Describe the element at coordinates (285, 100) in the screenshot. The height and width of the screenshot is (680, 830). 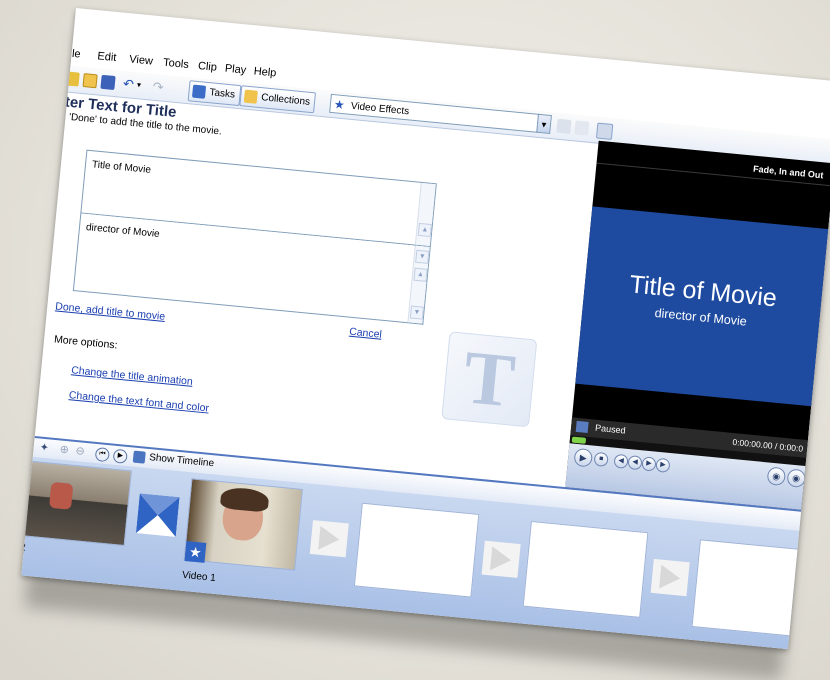
I see `collections-label: Collections` at that location.